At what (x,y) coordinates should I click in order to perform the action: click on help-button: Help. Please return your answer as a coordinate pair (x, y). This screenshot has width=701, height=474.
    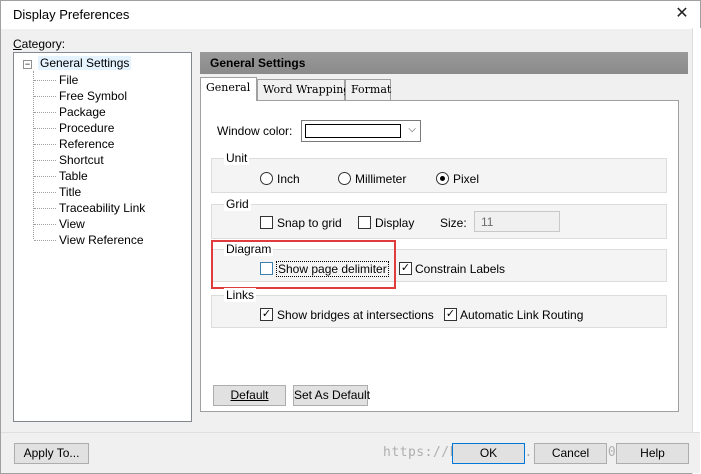
    Looking at the image, I should click on (652, 453).